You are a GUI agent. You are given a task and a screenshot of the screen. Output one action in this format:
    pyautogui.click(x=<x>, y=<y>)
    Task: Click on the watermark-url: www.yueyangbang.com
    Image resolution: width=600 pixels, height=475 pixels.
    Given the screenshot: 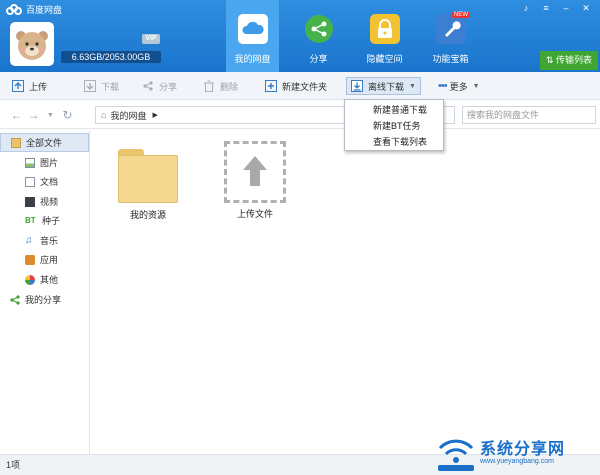 What is the action you would take?
    pyautogui.click(x=517, y=461)
    